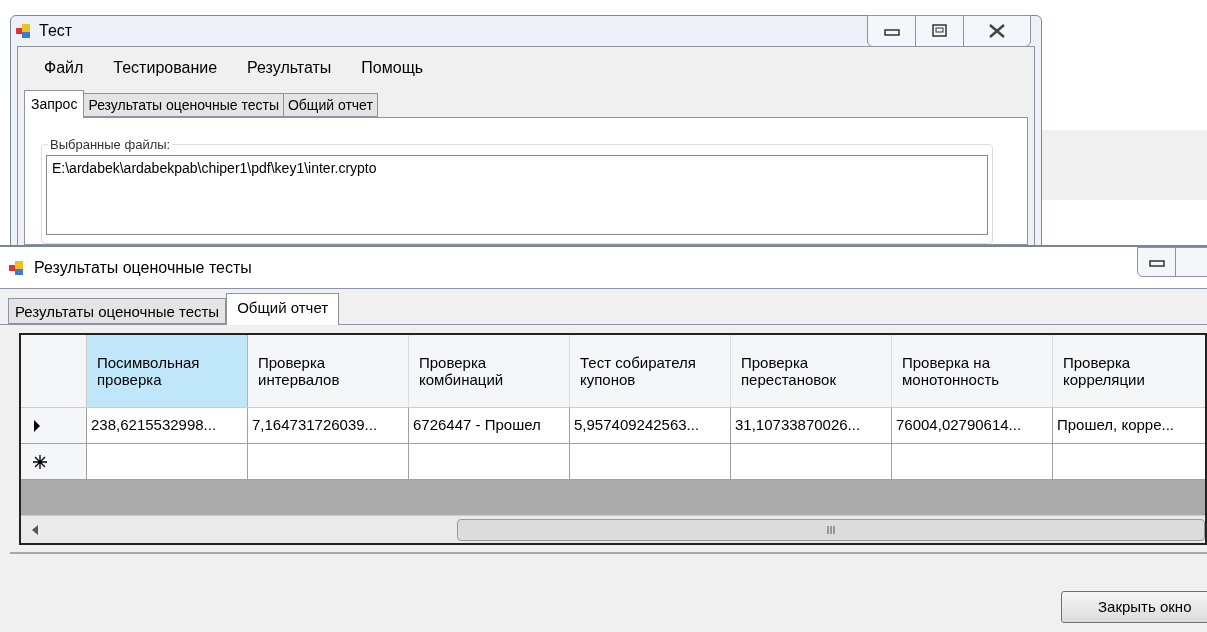  Describe the element at coordinates (54, 461) in the screenshot. I see `row-header` at that location.